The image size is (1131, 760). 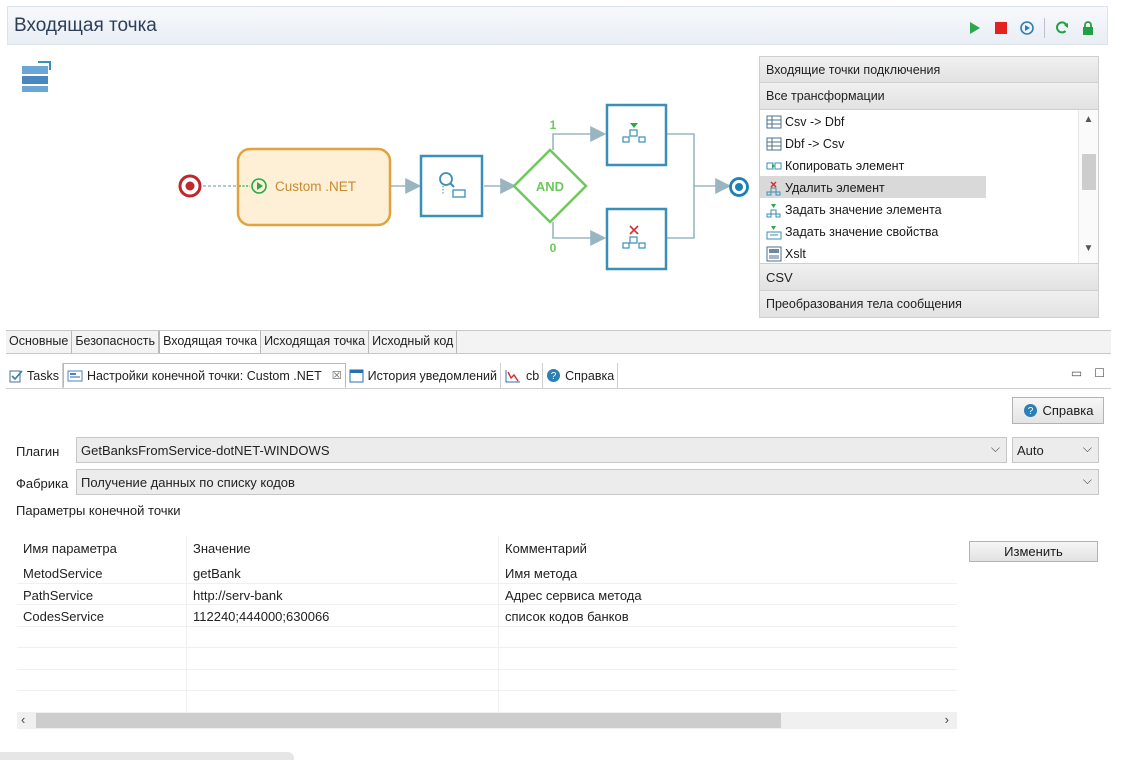 What do you see at coordinates (947, 719) in the screenshot?
I see `scroll-right-icon: ›` at bounding box center [947, 719].